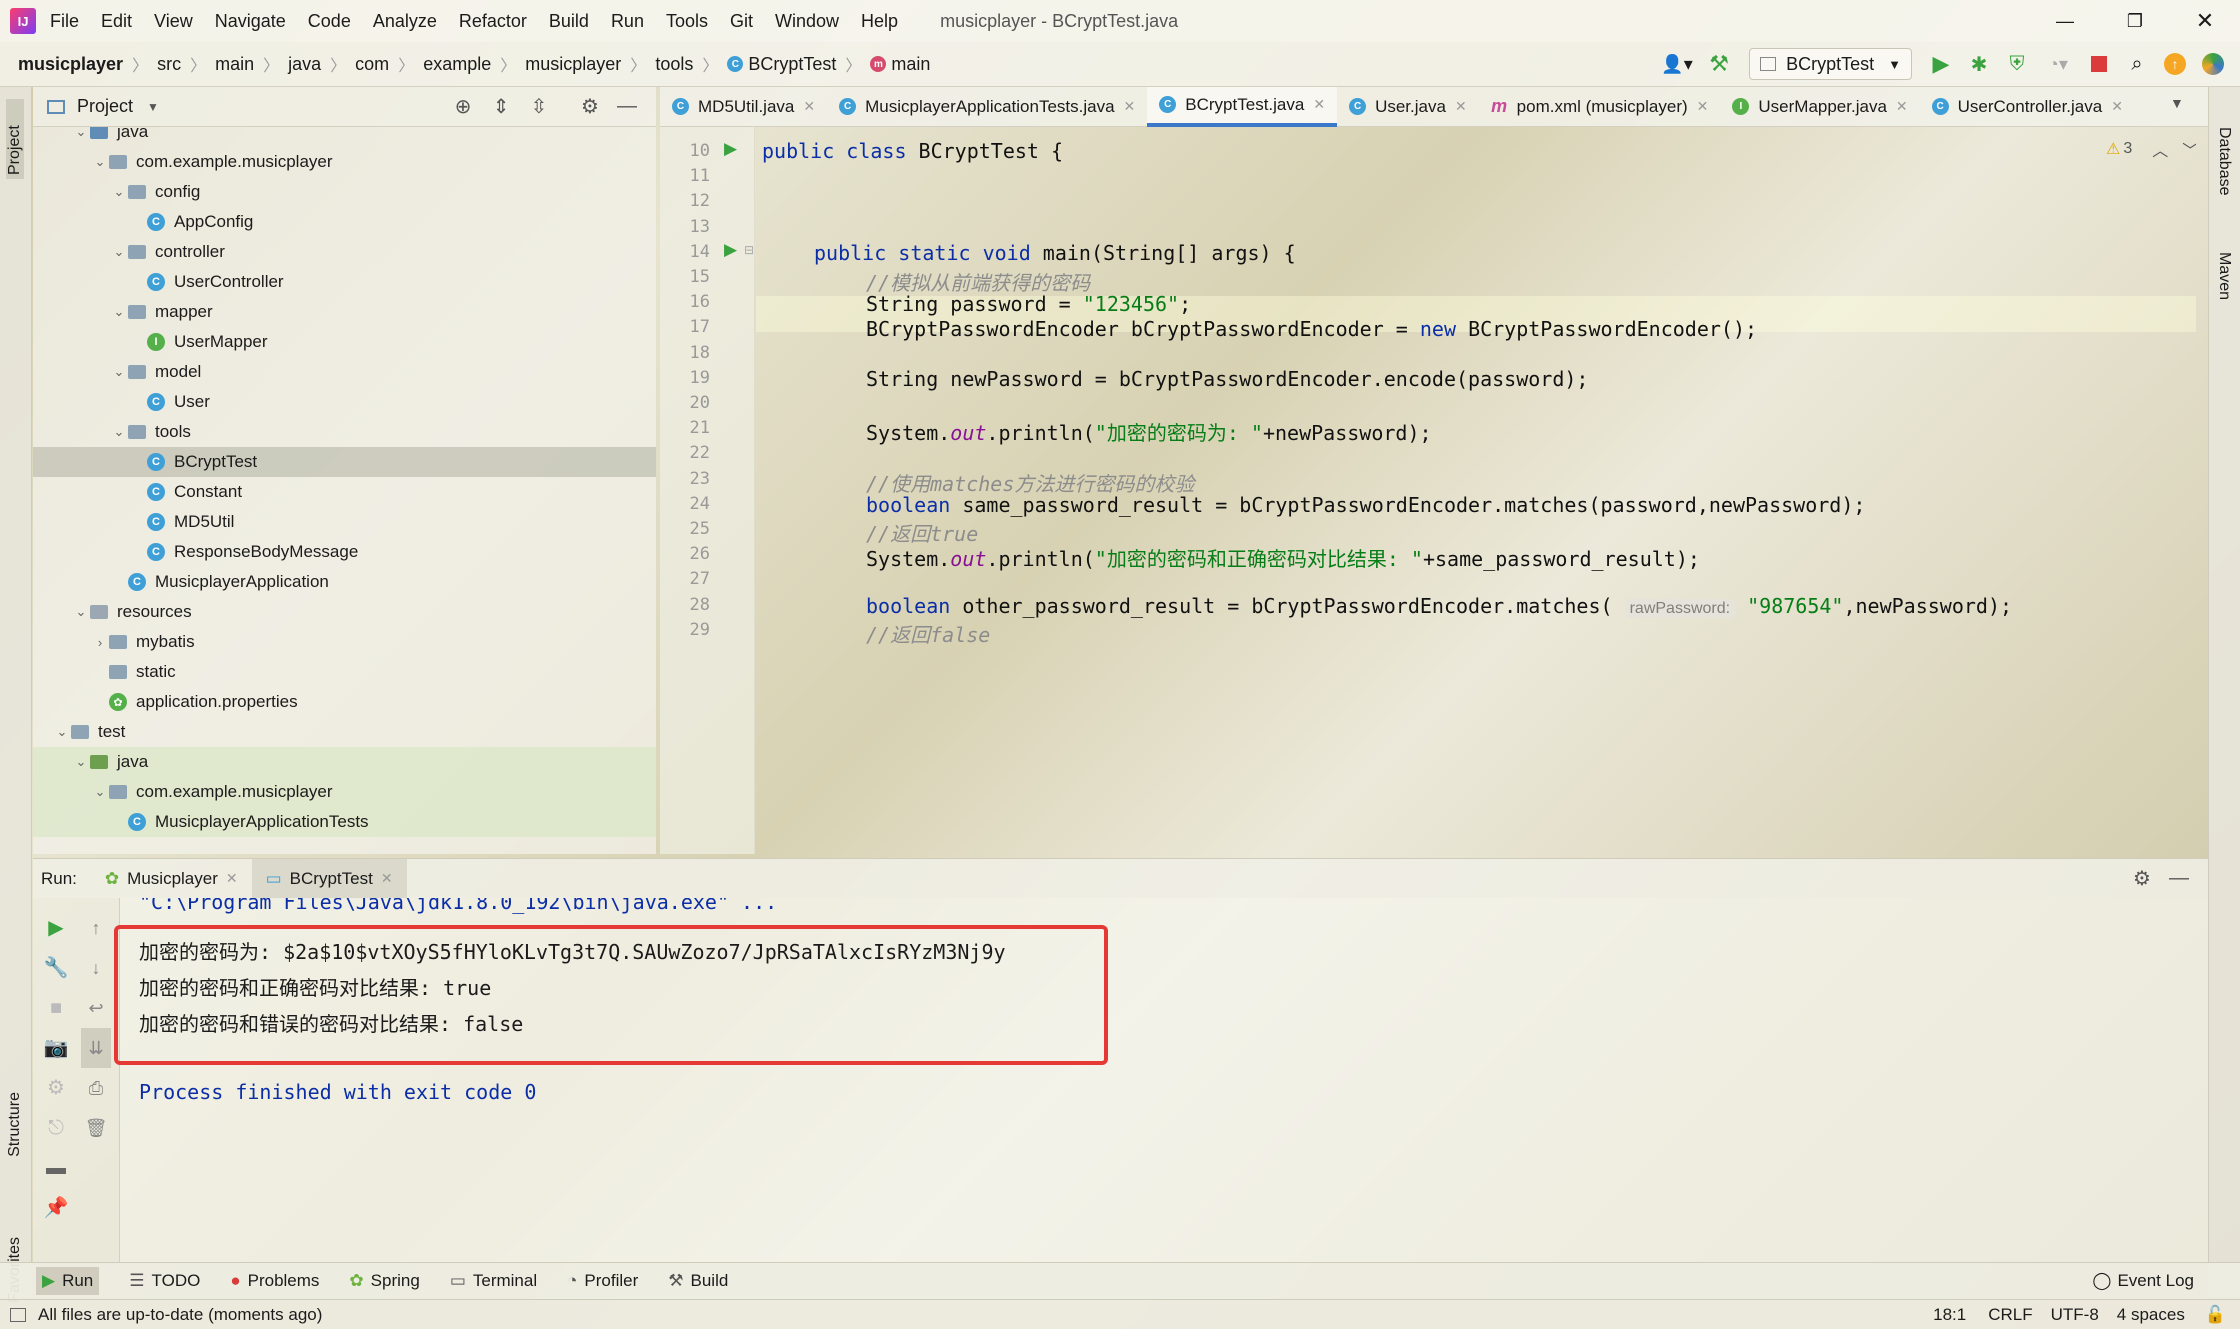 This screenshot has height=1329, width=2240. Describe the element at coordinates (493, 1281) in the screenshot. I see `tool-tab-terminal: ▭ Terminal` at that location.